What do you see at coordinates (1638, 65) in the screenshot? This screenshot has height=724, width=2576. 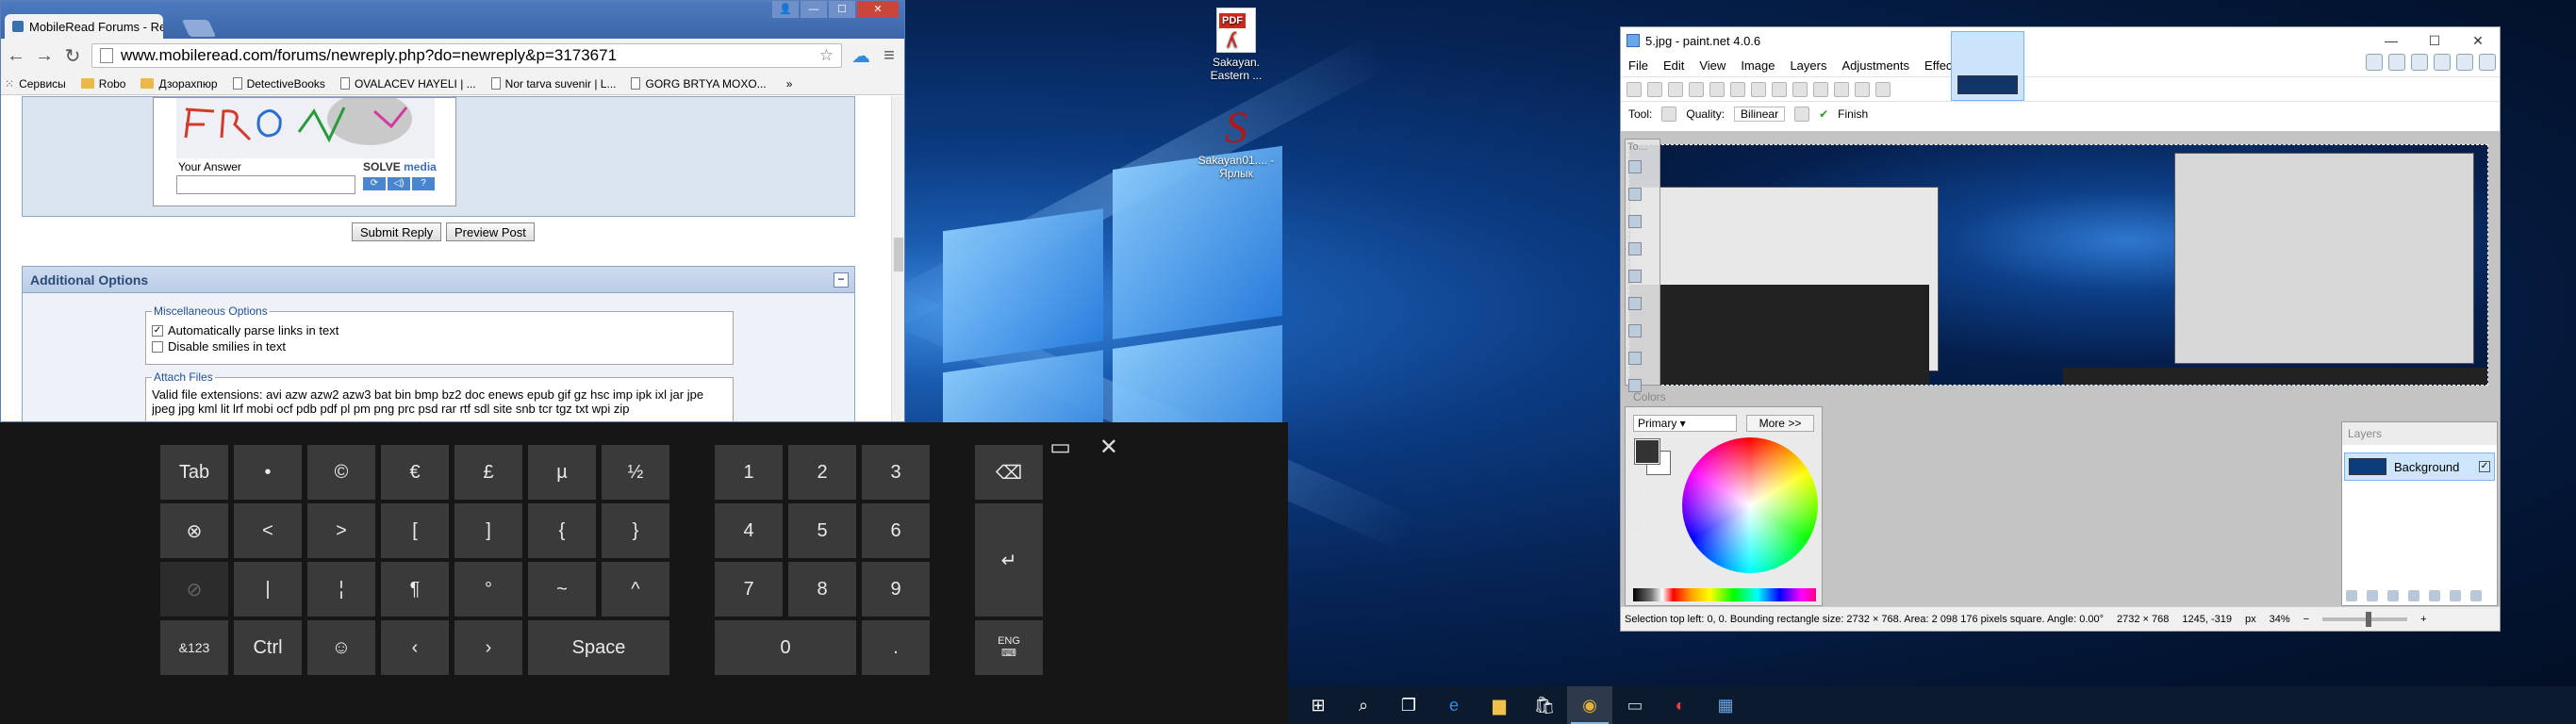 I see `menu-file: File` at bounding box center [1638, 65].